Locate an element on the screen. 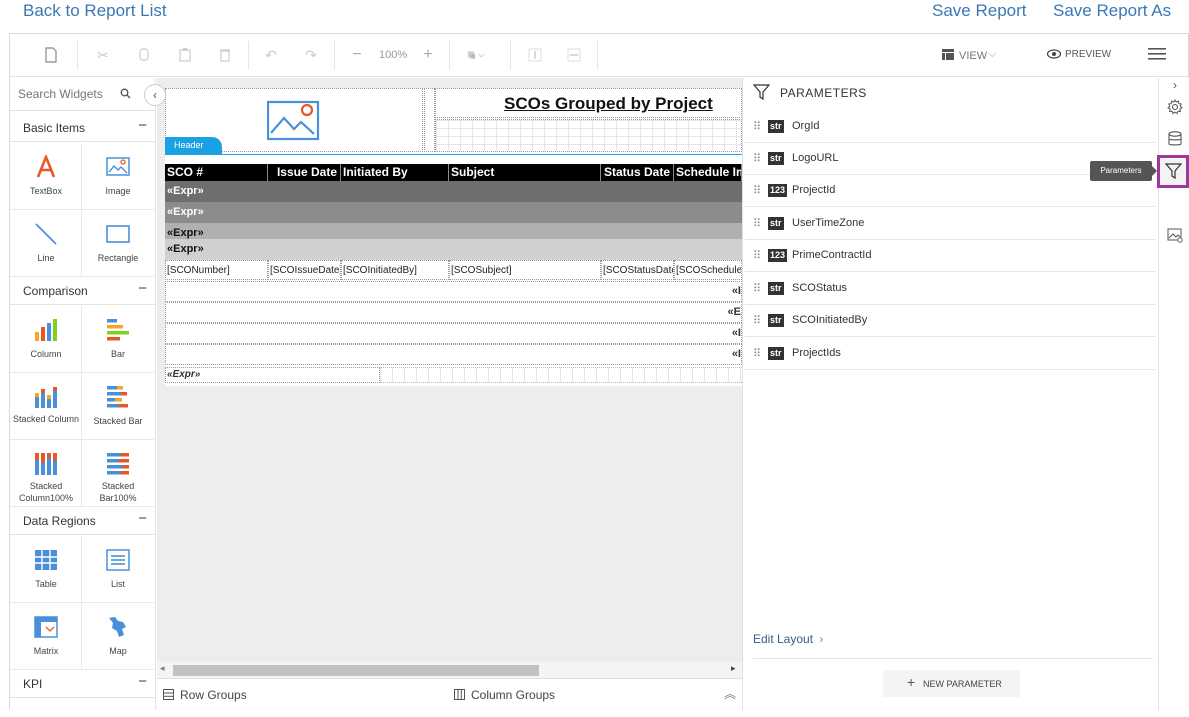  widget-matrix: Matrix is located at coordinates (46, 636).